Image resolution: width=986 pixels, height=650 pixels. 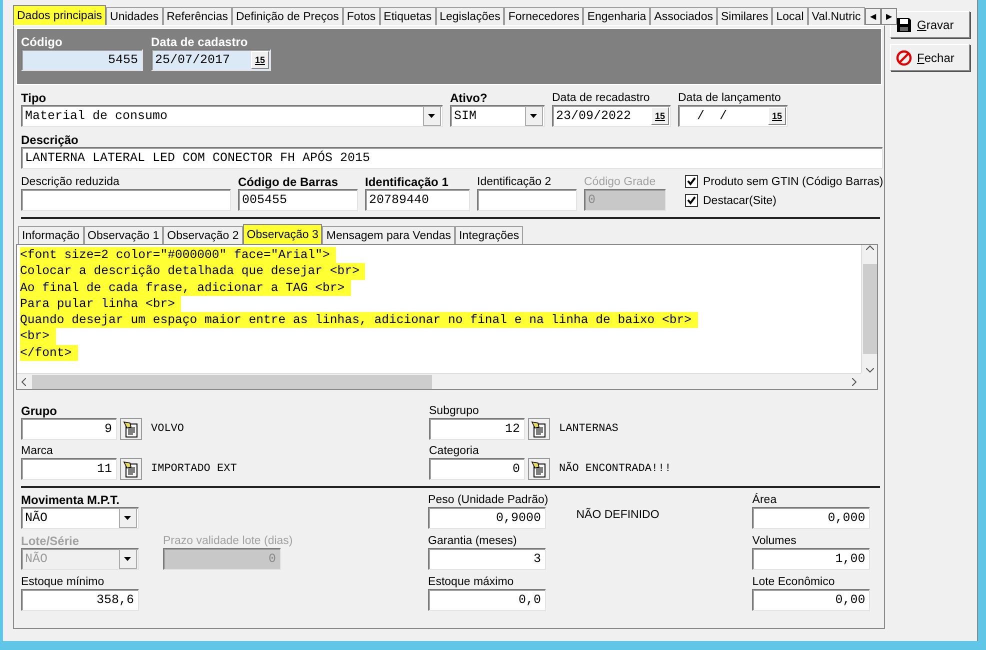 I want to click on scrollbar-corner, so click(x=869, y=381).